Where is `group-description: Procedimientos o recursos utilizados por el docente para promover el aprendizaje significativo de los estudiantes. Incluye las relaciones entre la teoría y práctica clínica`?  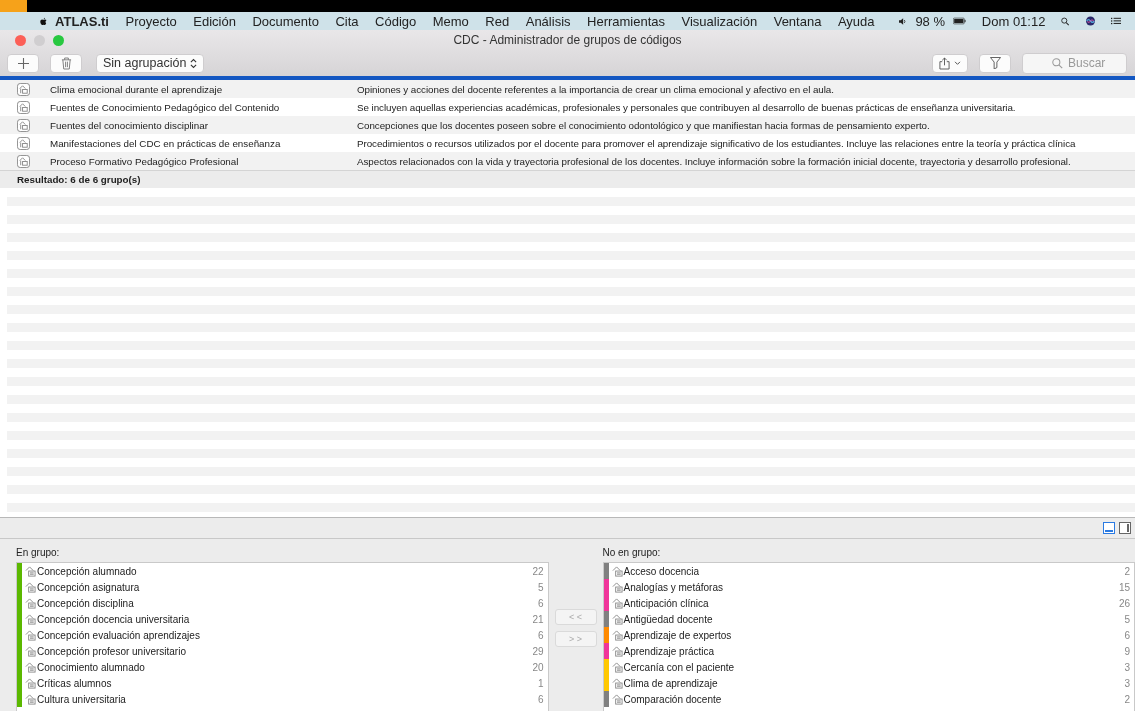 group-description: Procedimientos o recursos utilizados por el docente para promover el aprendizaje significativo de los estudiantes. Incluye las relaciones entre la teoría y práctica clínica is located at coordinates (716, 143).